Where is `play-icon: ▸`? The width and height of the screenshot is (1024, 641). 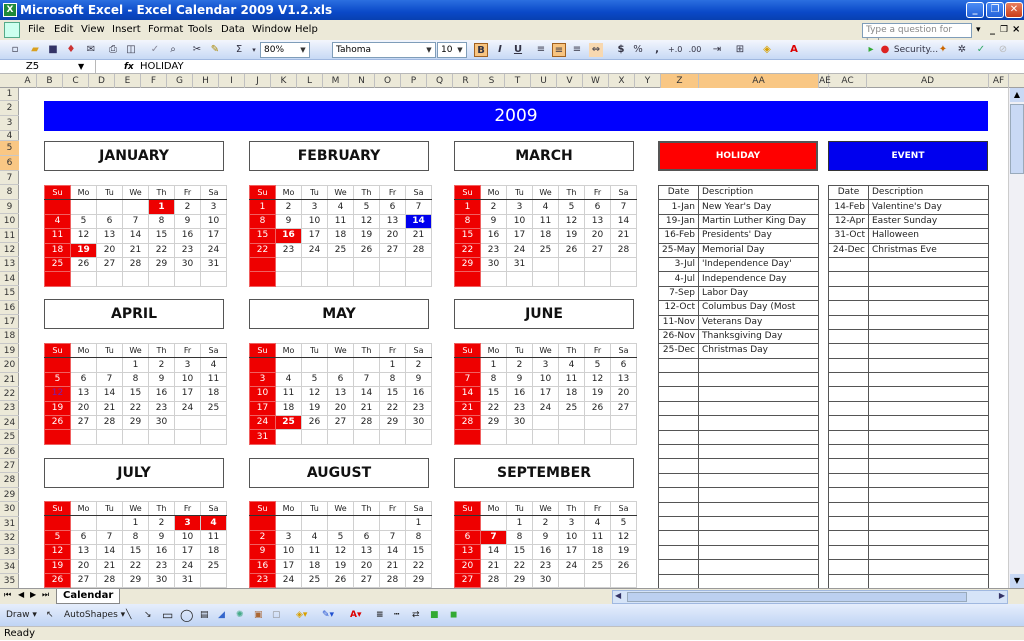
play-icon: ▸ is located at coordinates (871, 50).